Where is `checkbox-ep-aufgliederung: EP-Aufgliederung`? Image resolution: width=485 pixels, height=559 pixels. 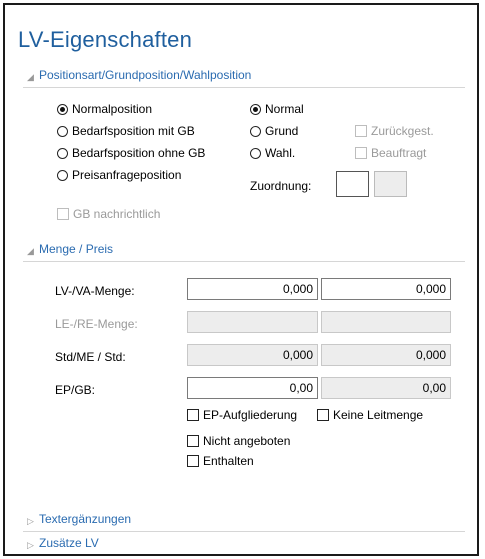 checkbox-ep-aufgliederung: EP-Aufgliederung is located at coordinates (242, 415).